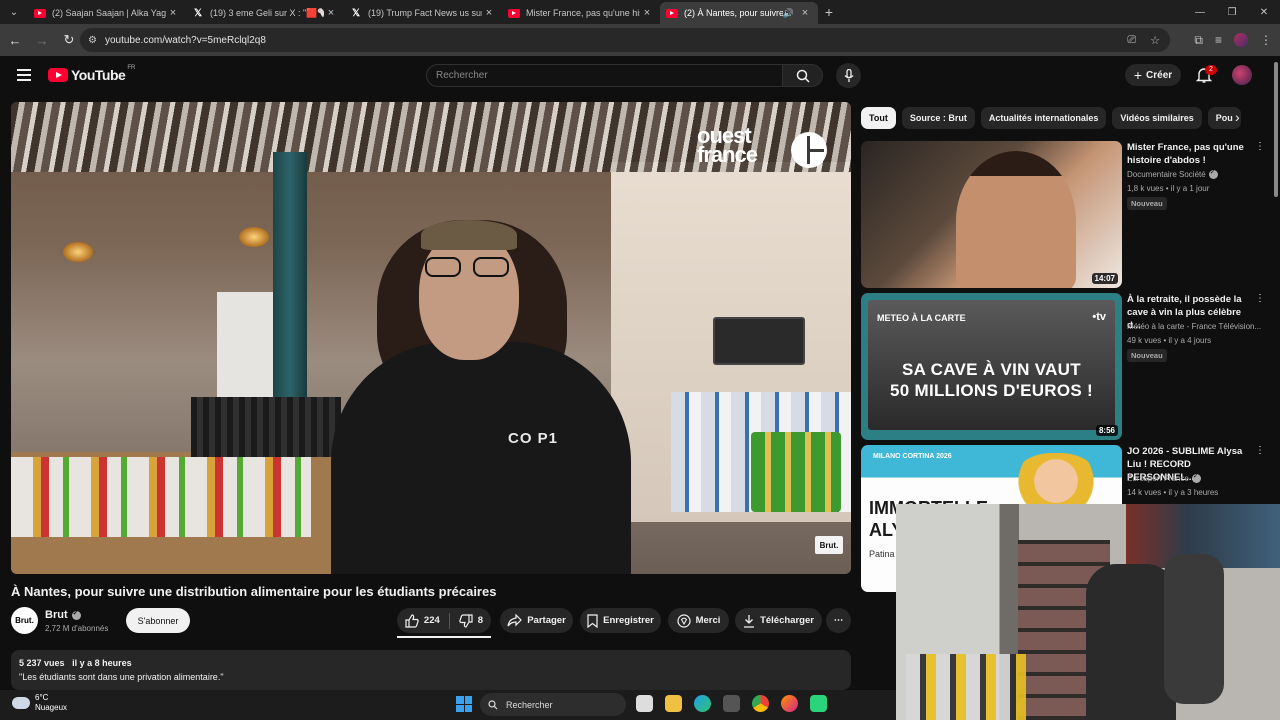 This screenshot has width=1280, height=720. What do you see at coordinates (553, 704) in the screenshot?
I see `taskbar-search: Rechercher` at bounding box center [553, 704].